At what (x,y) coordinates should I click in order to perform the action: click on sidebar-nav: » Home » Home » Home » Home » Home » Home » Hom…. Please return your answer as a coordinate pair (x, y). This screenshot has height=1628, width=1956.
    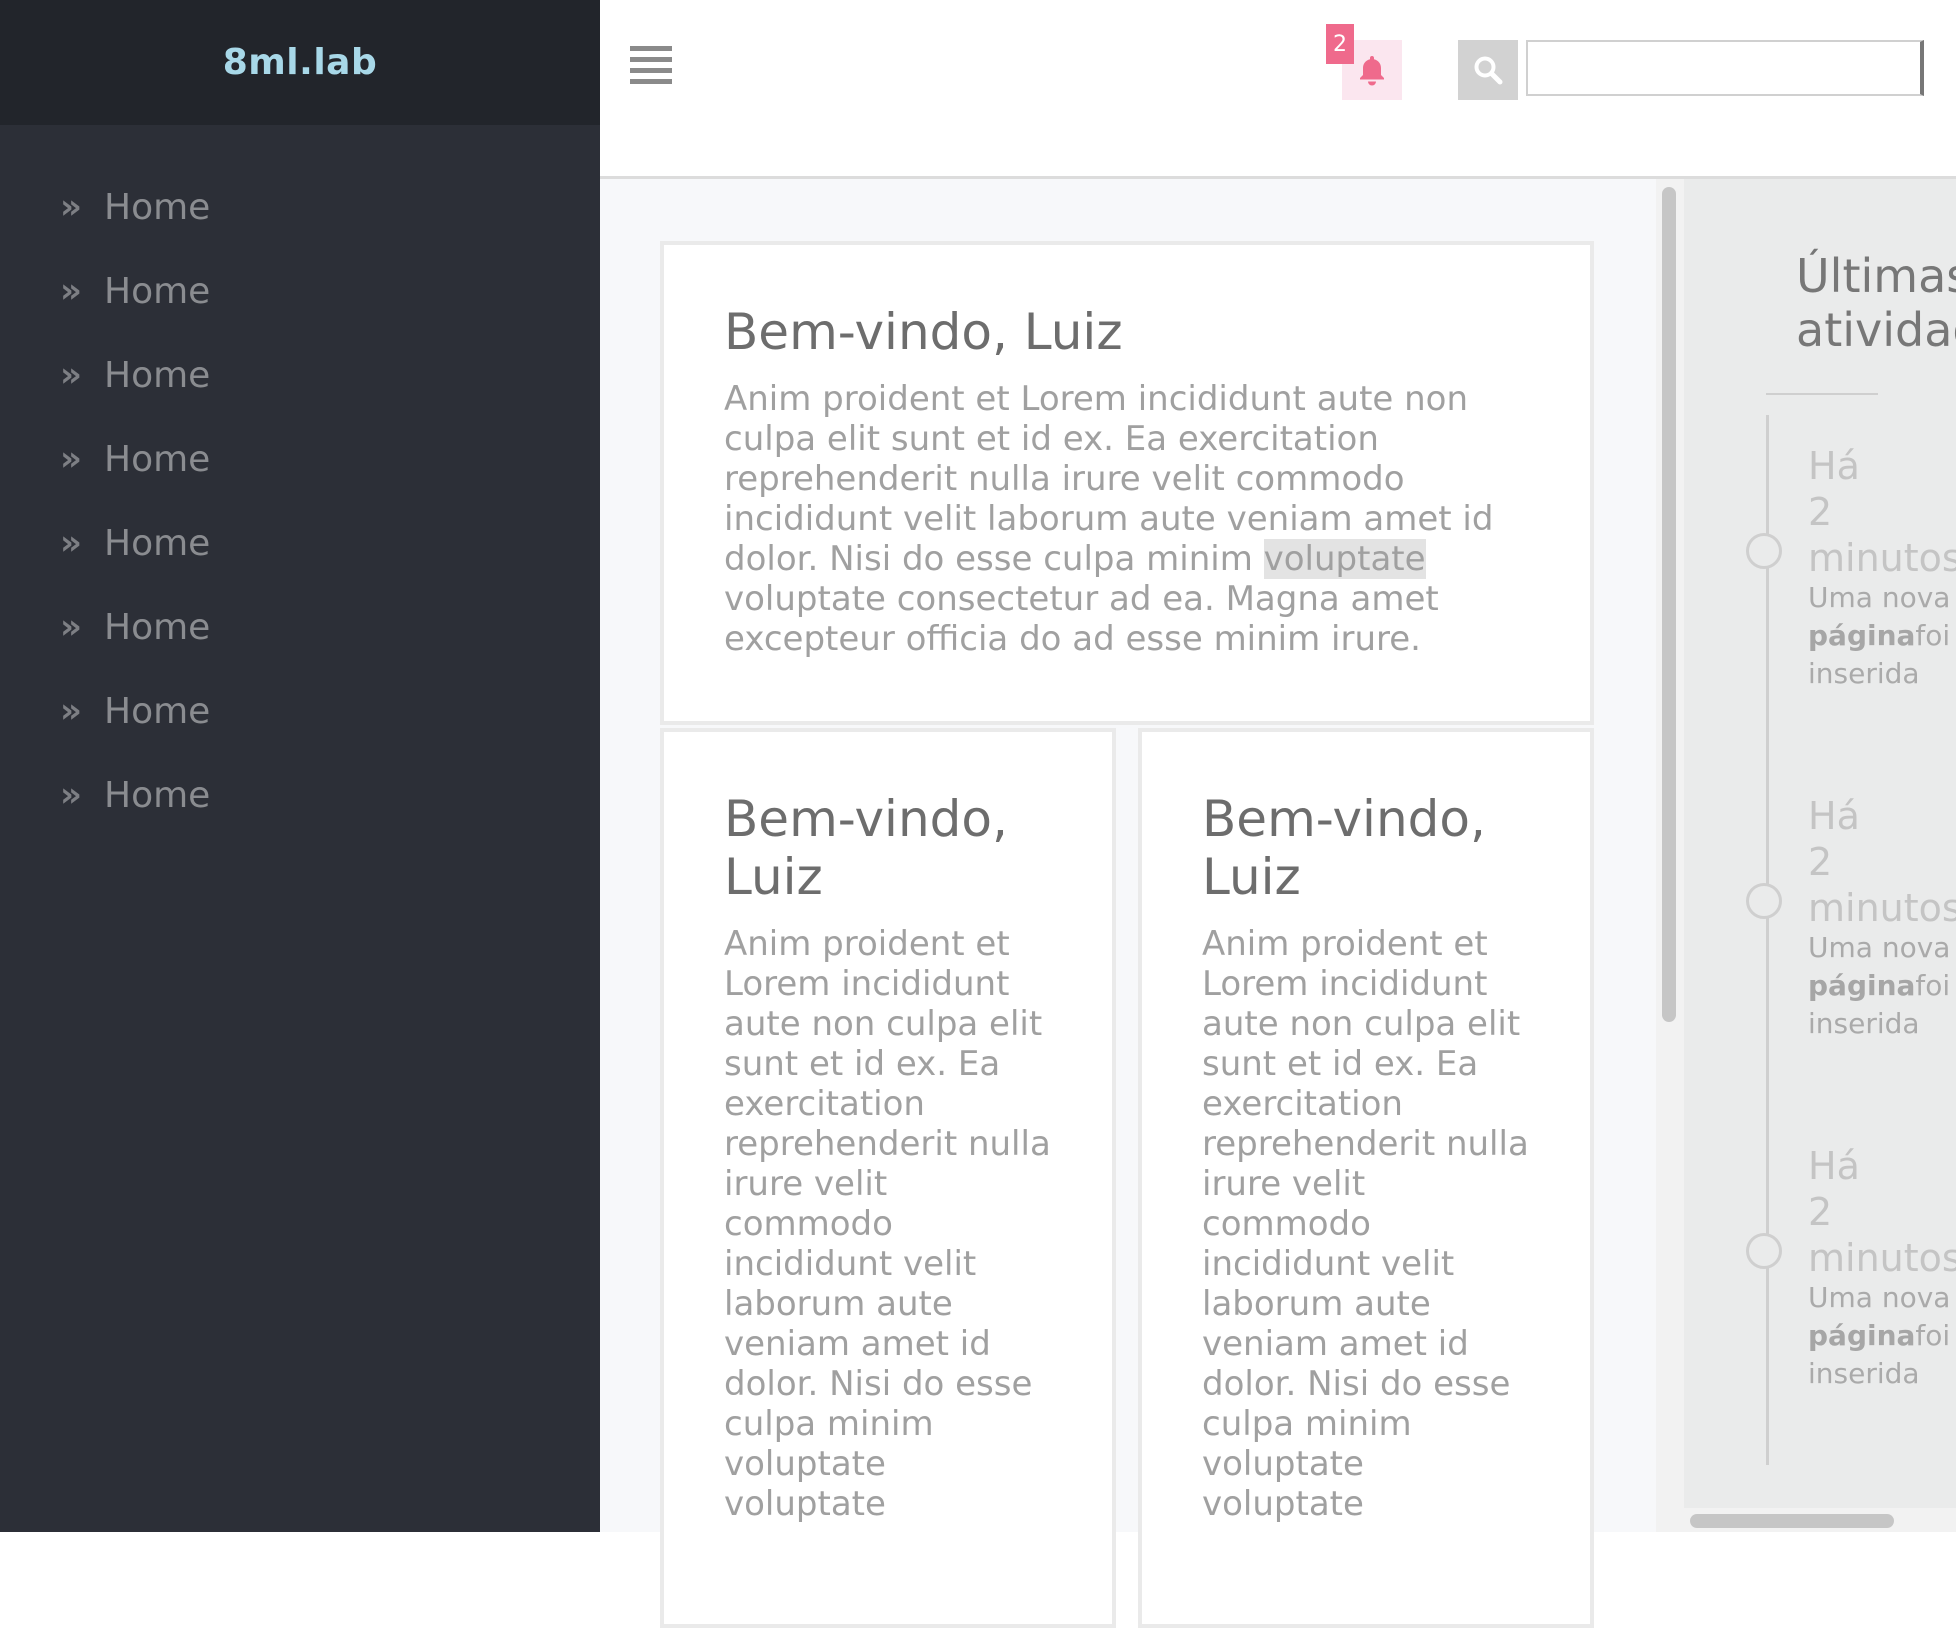
    Looking at the image, I should click on (300, 501).